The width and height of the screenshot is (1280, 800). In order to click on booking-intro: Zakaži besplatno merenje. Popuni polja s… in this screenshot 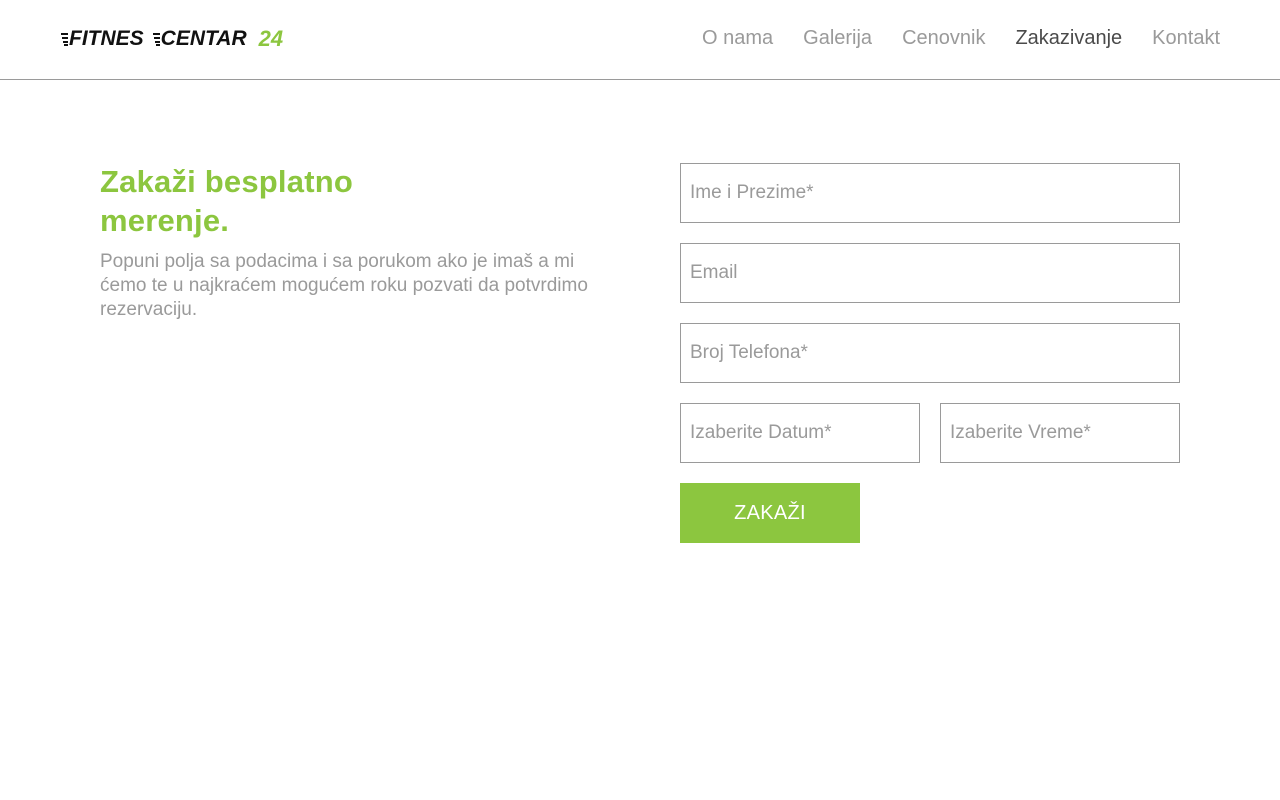, I will do `click(345, 242)`.